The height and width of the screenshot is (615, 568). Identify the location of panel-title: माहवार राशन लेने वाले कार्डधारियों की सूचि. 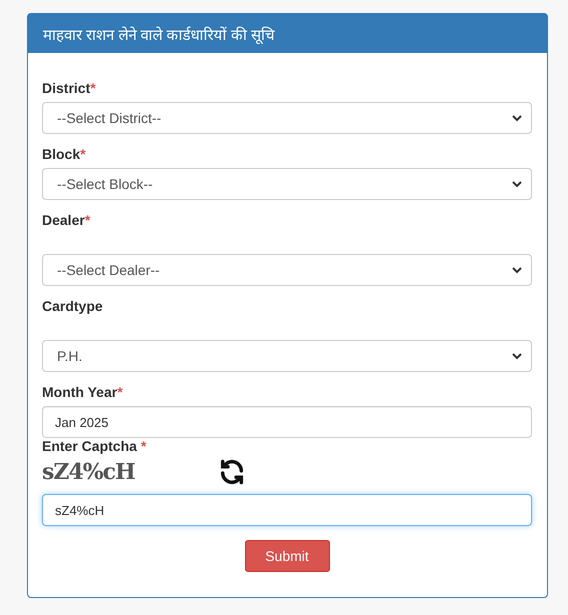
(287, 33).